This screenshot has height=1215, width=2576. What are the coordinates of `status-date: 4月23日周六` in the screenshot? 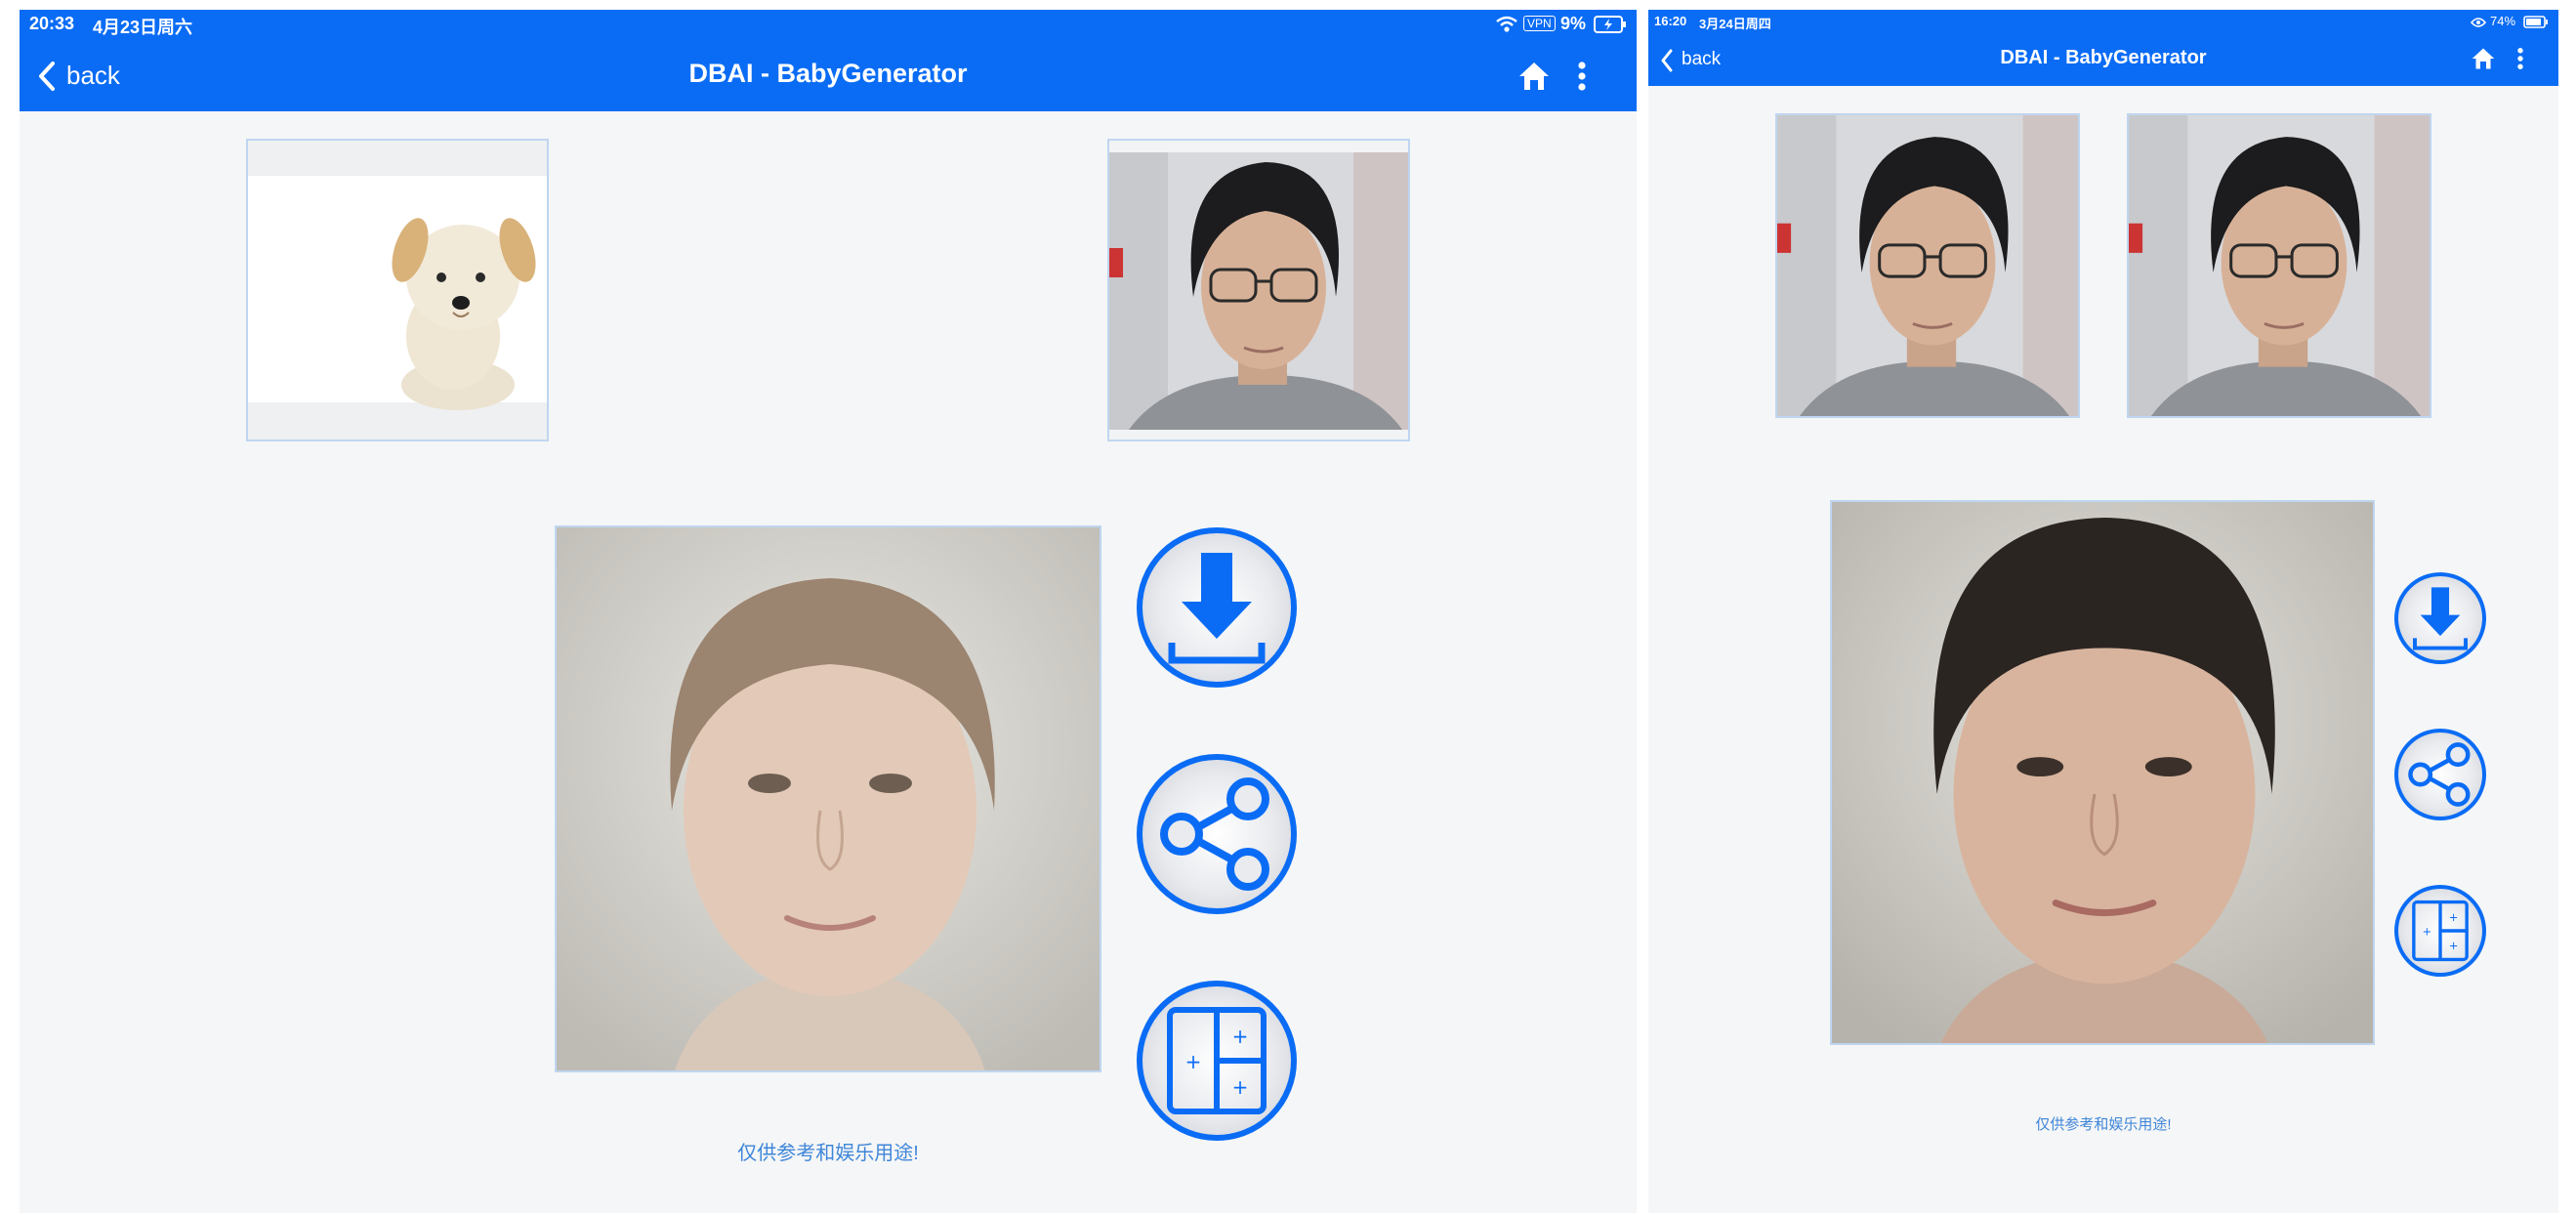 It's located at (143, 27).